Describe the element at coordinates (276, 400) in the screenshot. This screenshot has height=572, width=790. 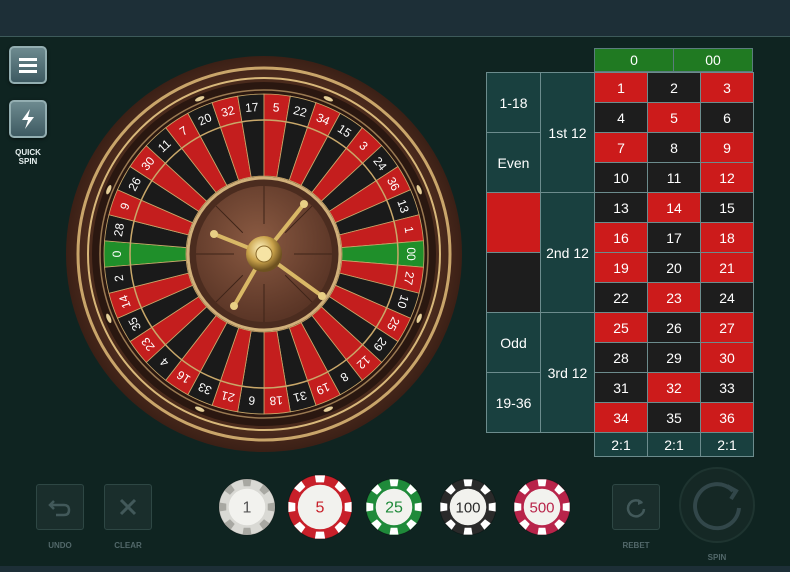
I see `wheel-pocket-number: 18` at that location.